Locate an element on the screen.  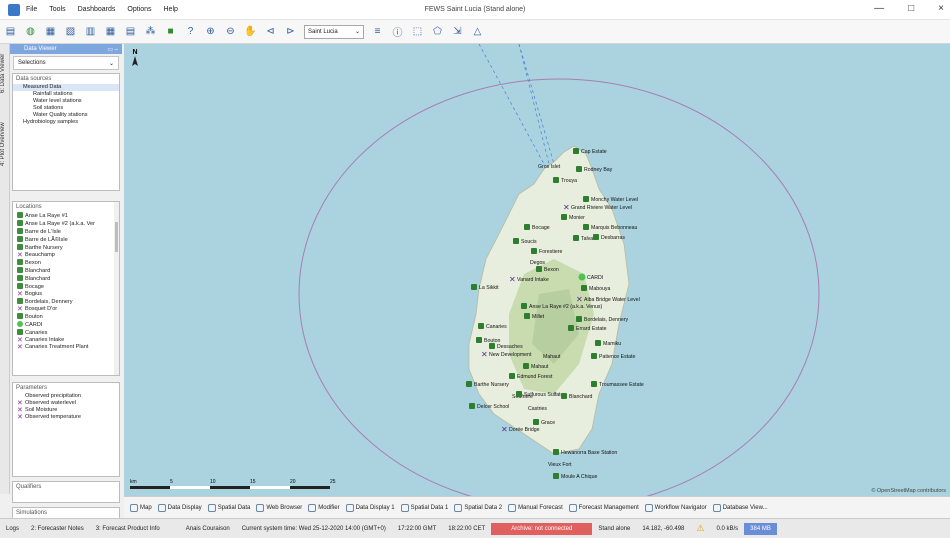
wide-table-icon: ▤ is located at coordinates (130, 31).